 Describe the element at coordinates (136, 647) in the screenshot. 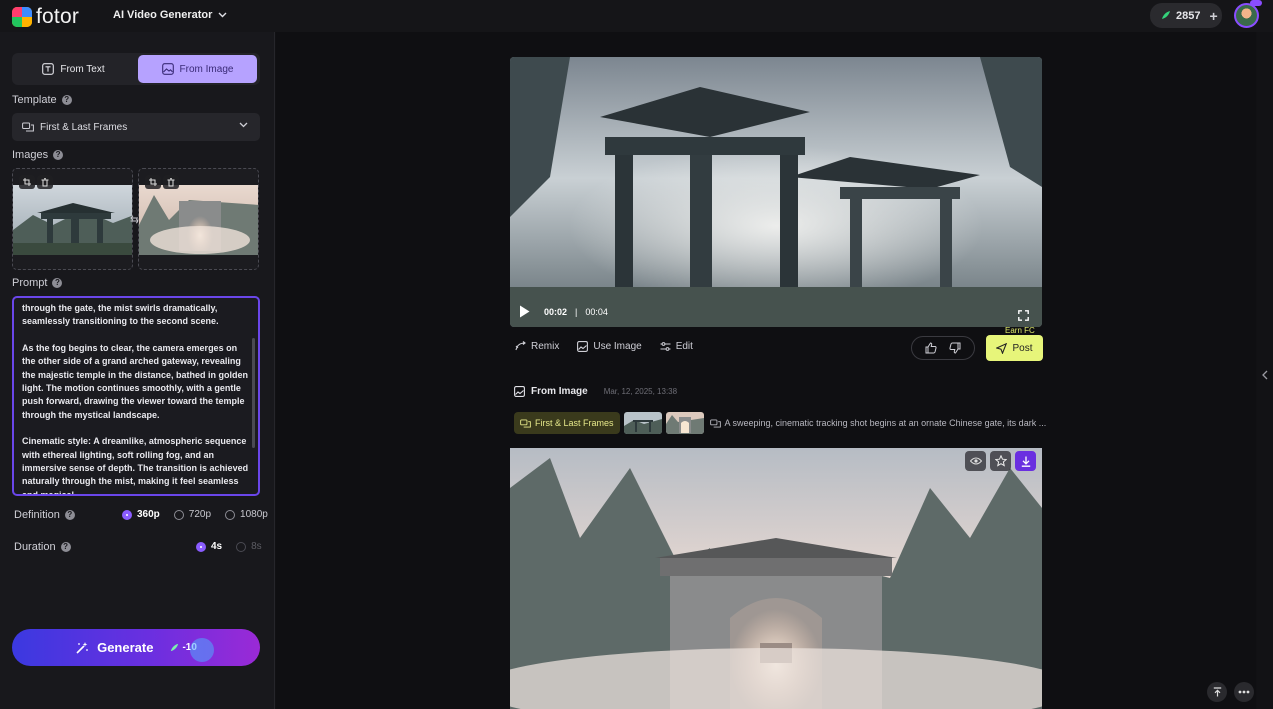

I see `generate-button: Generate -10` at that location.